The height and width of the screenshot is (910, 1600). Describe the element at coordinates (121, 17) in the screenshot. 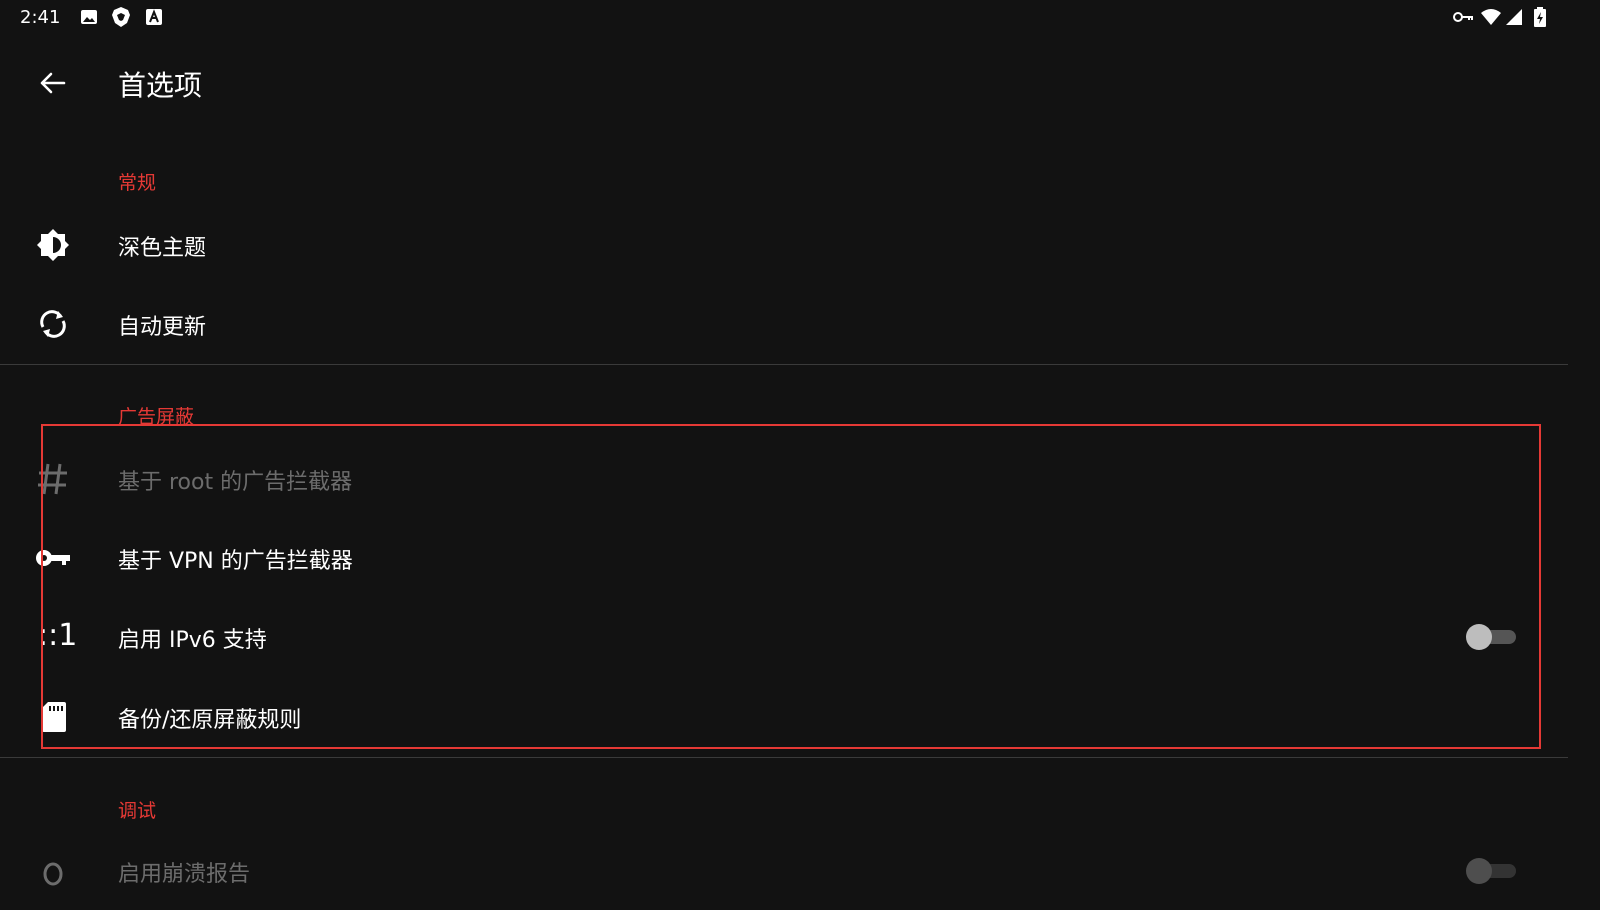

I see `brave-lion-icon` at that location.